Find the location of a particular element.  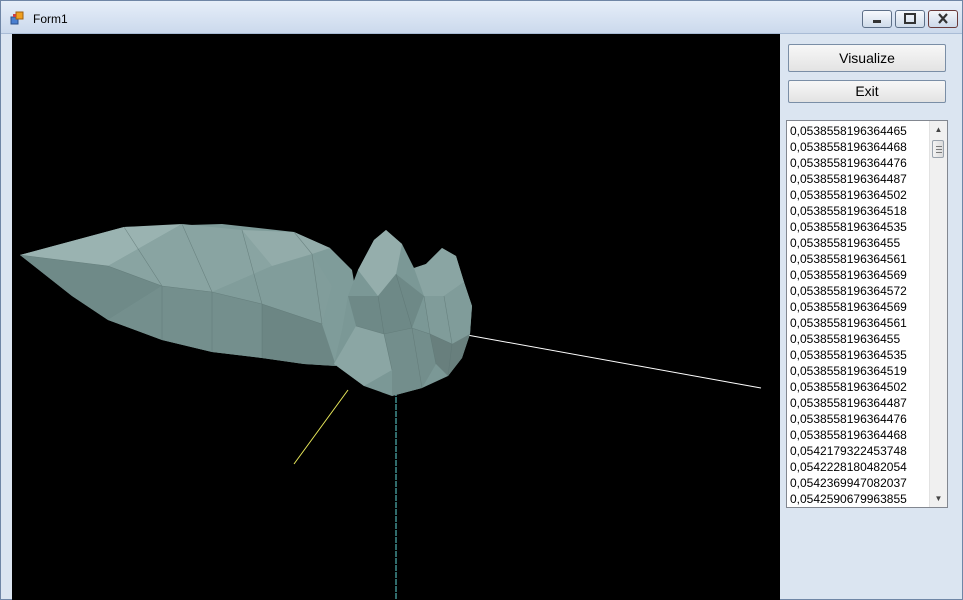

exit-button: Exit is located at coordinates (867, 91).